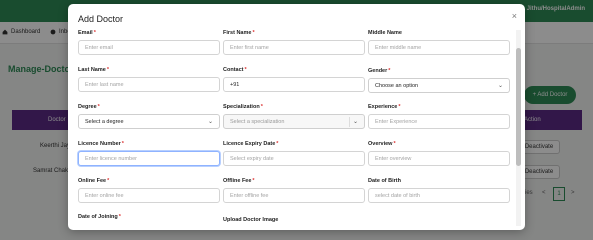 The height and width of the screenshot is (240, 593). I want to click on degree-selected: Select a degree, so click(104, 121).